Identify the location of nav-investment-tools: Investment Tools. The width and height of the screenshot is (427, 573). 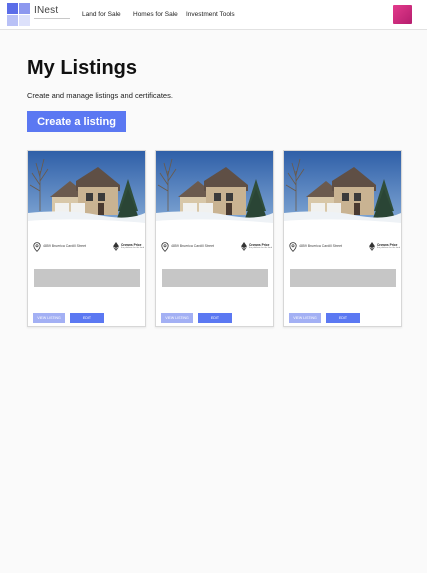
(210, 14).